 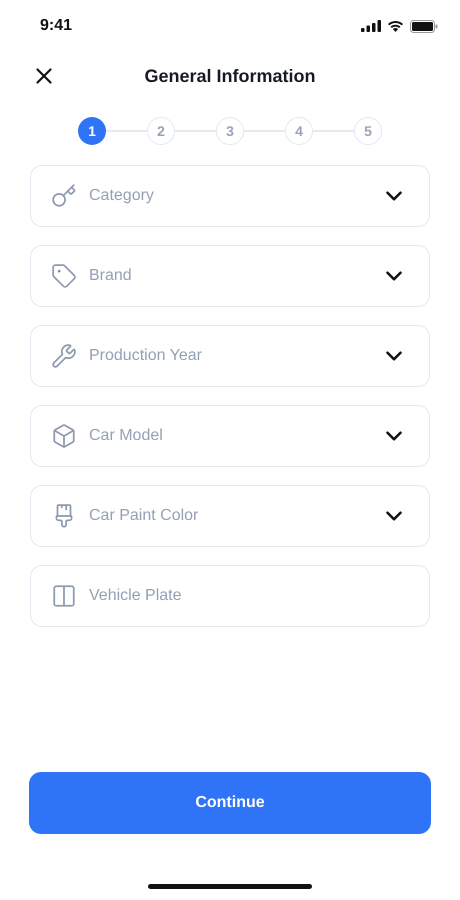 I want to click on wifi-icon, so click(x=395, y=26).